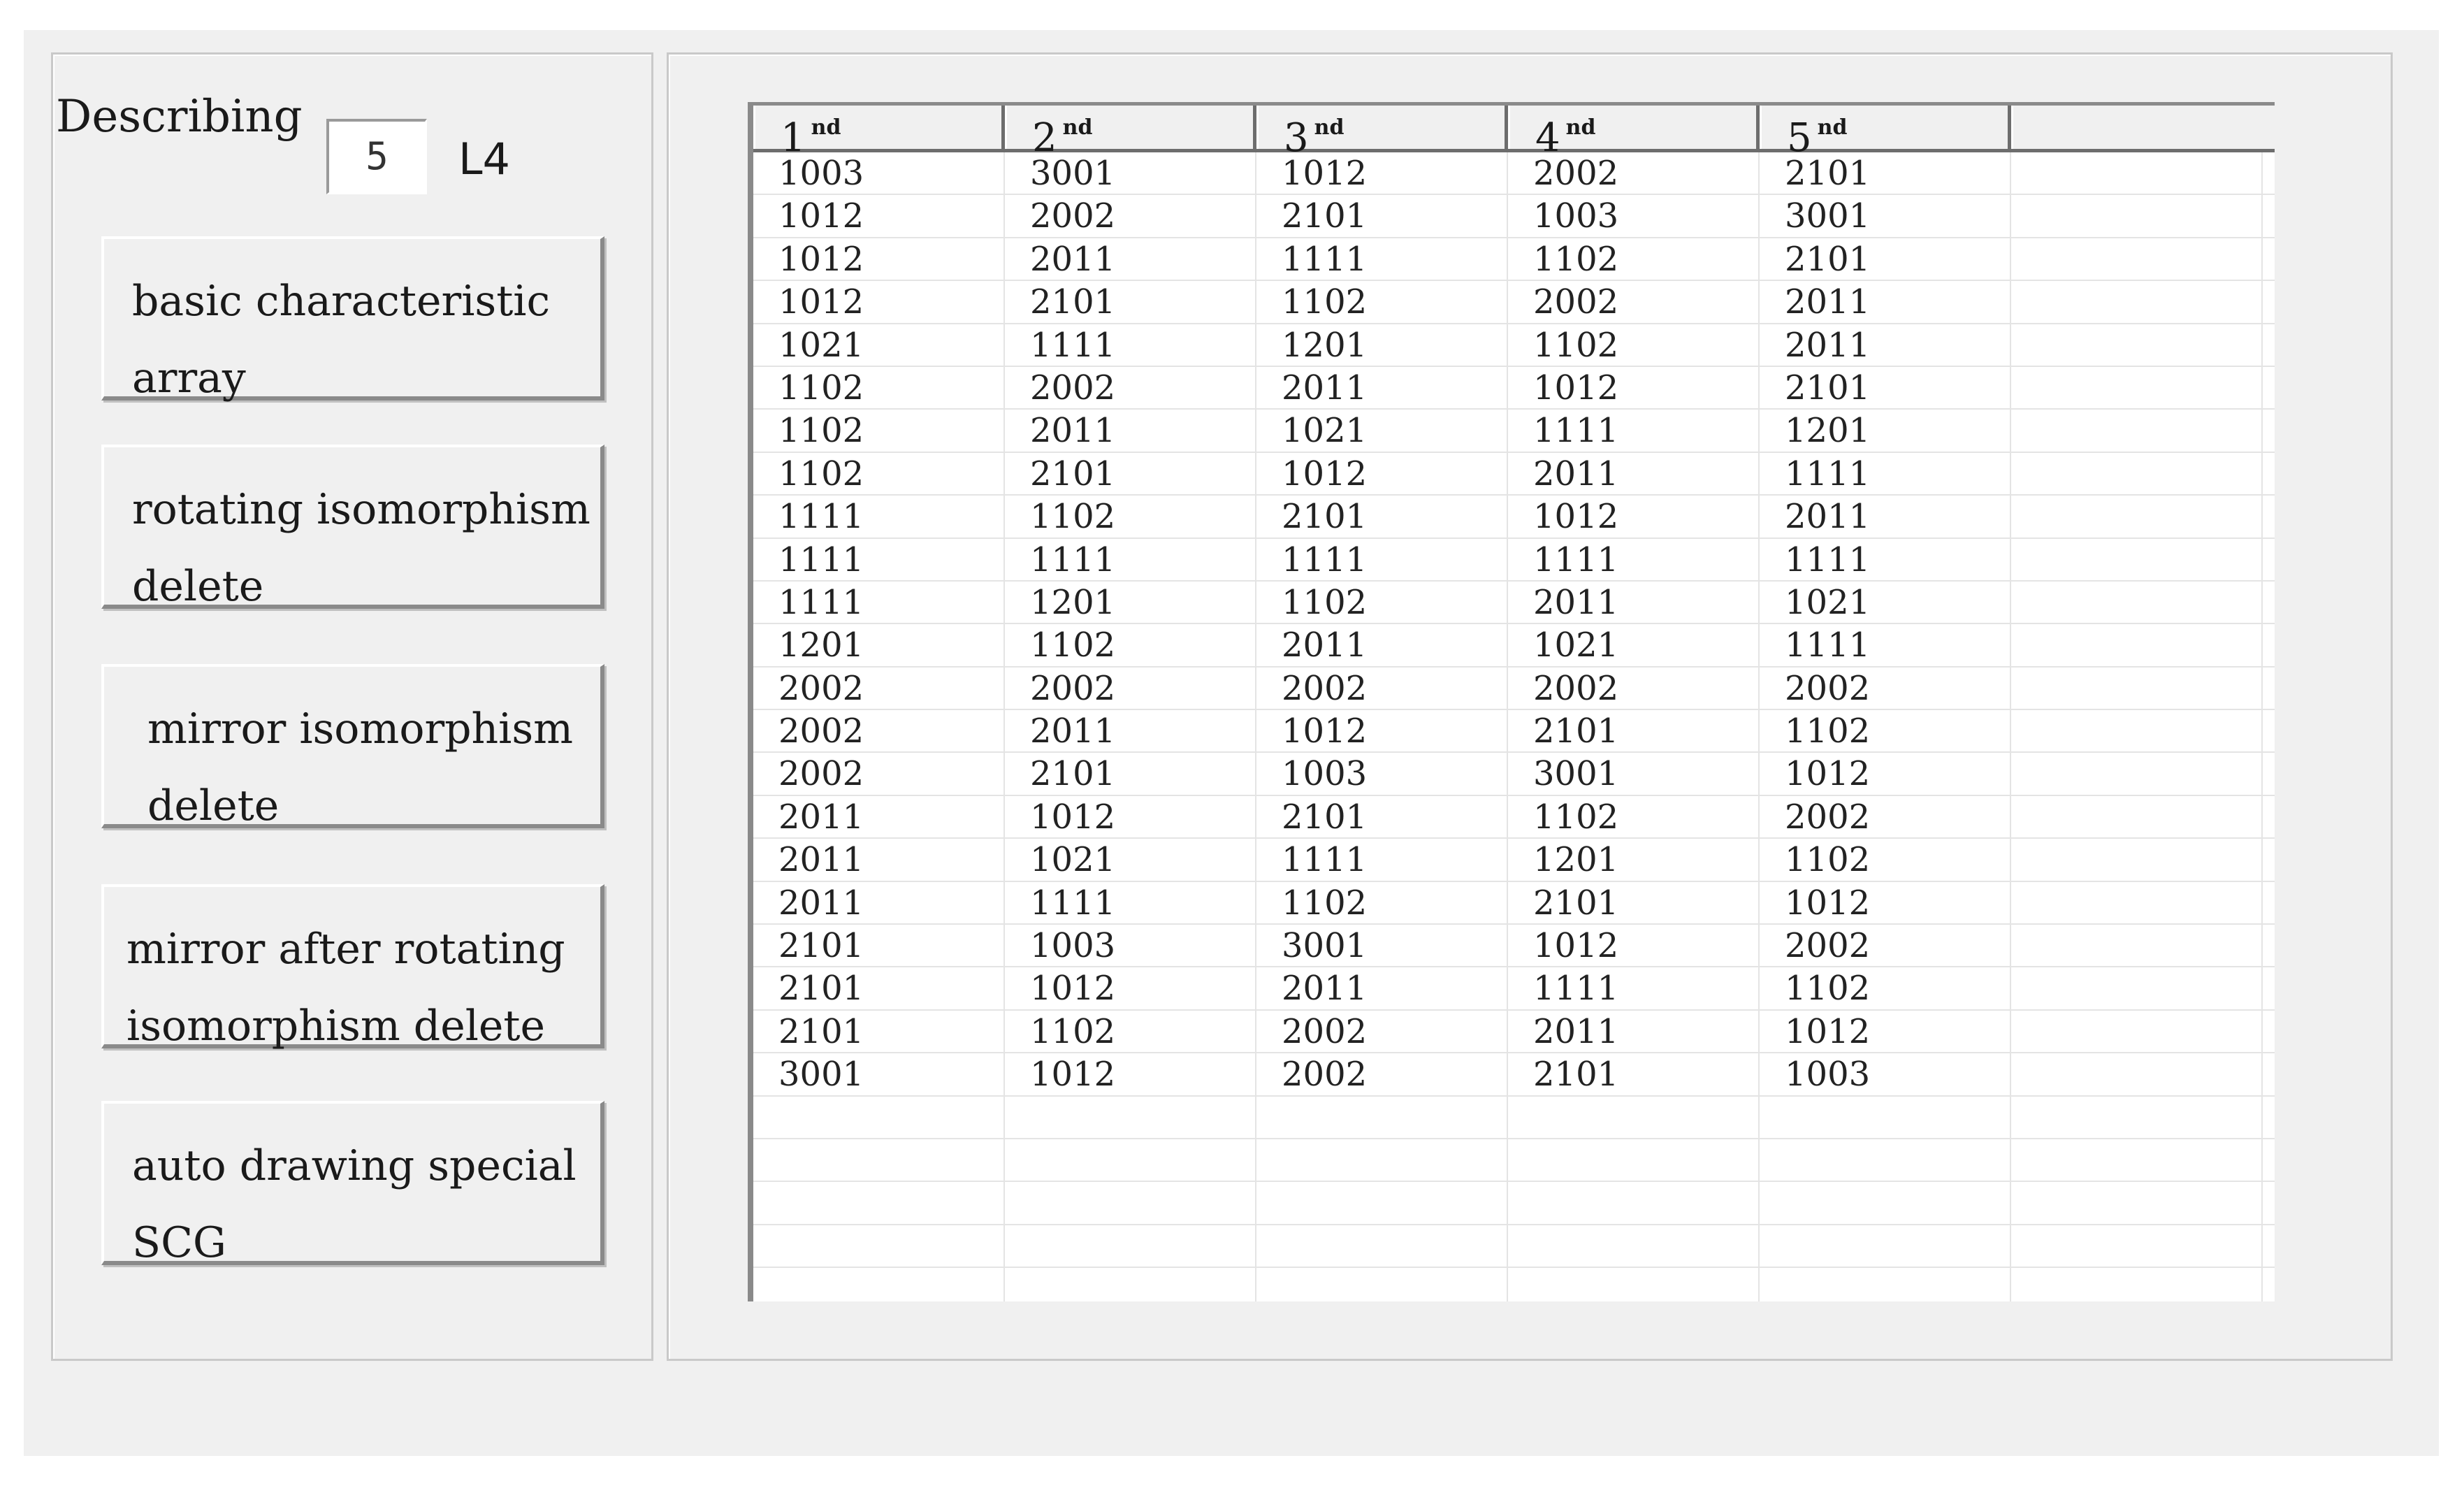 The height and width of the screenshot is (1486, 2464). I want to click on column-header-3: 3nd, so click(1382, 133).